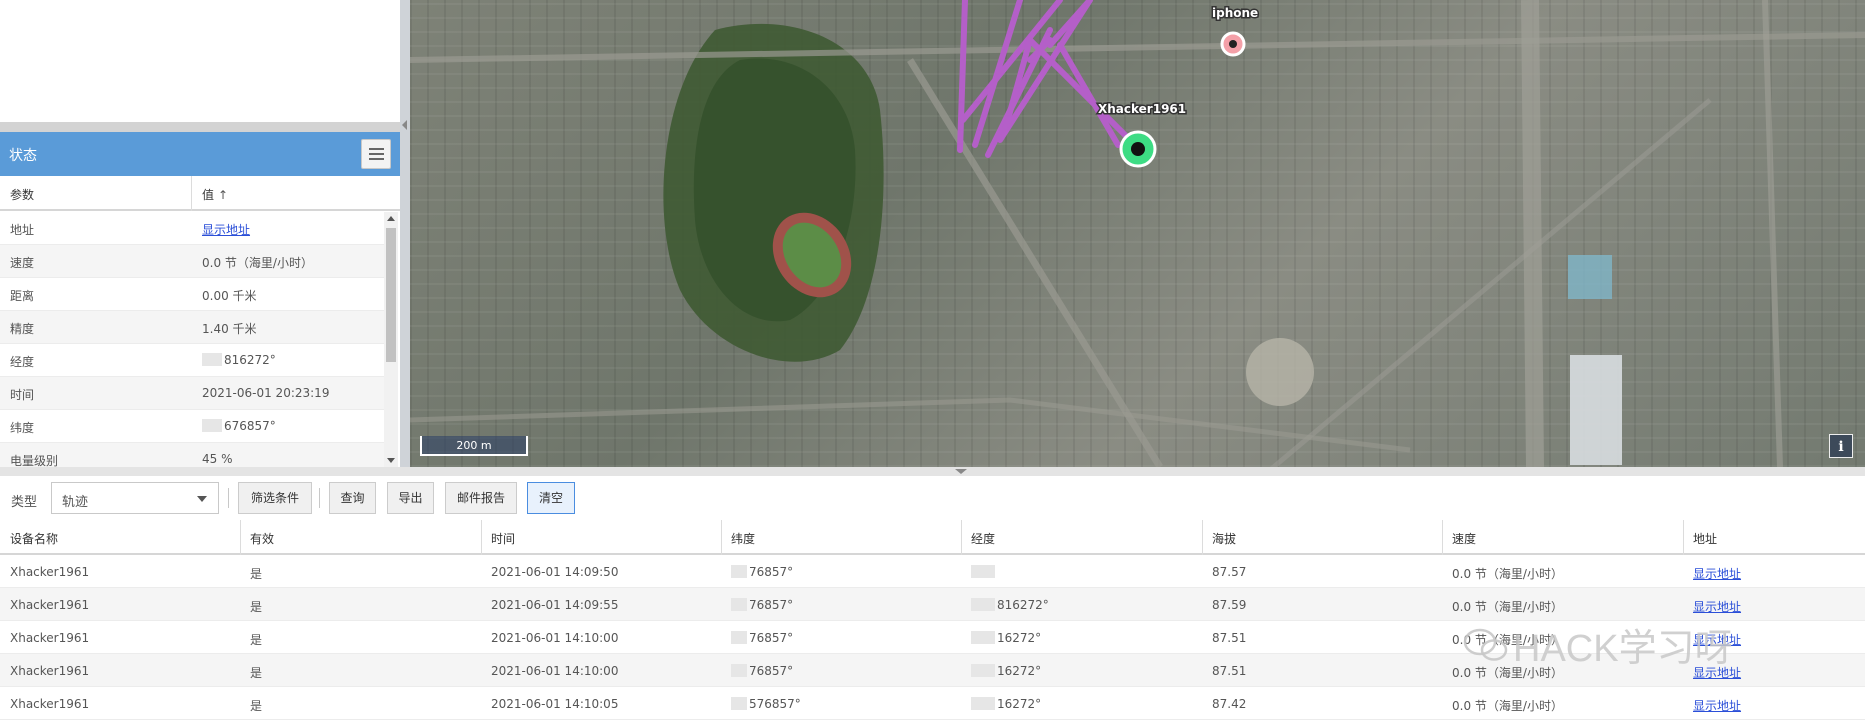 This screenshot has width=1865, height=723. Describe the element at coordinates (239, 426) in the screenshot. I see `status-value: 676857°` at that location.